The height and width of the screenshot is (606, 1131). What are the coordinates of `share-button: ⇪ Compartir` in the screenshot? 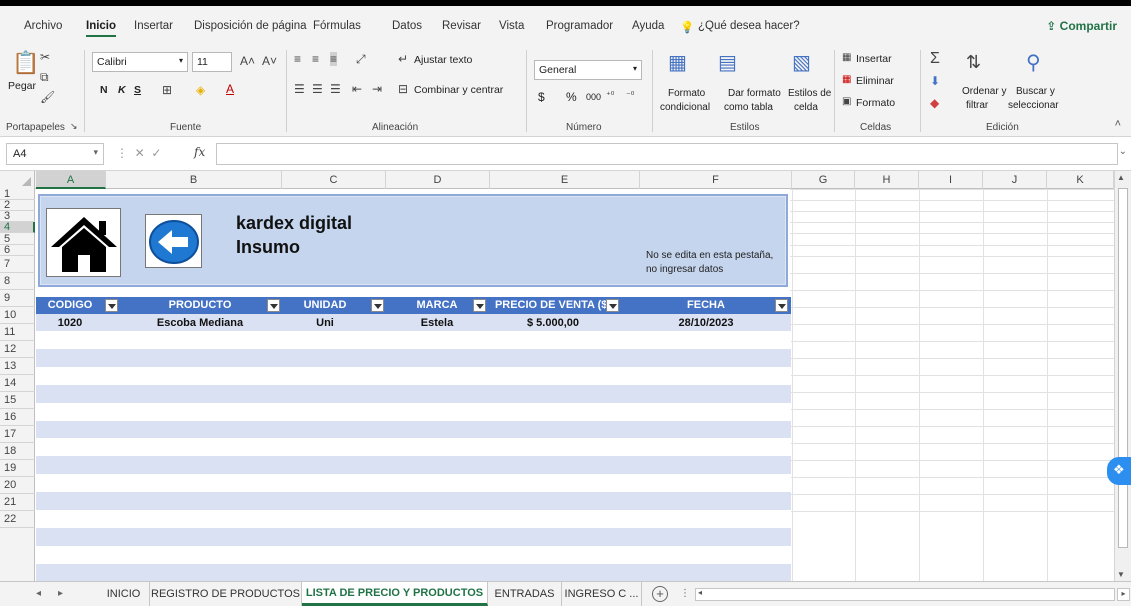 It's located at (1081, 26).